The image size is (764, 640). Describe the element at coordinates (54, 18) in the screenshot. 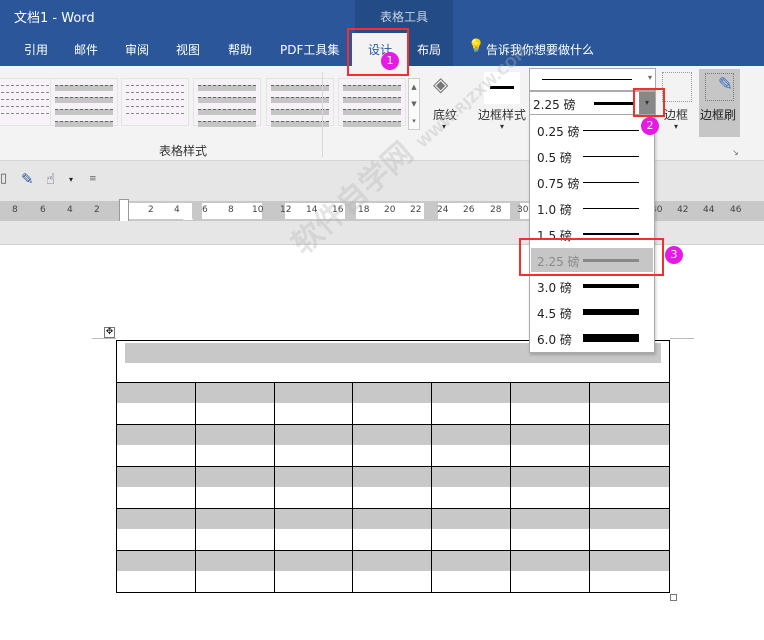

I see `window-title: 文档1 - Word` at that location.